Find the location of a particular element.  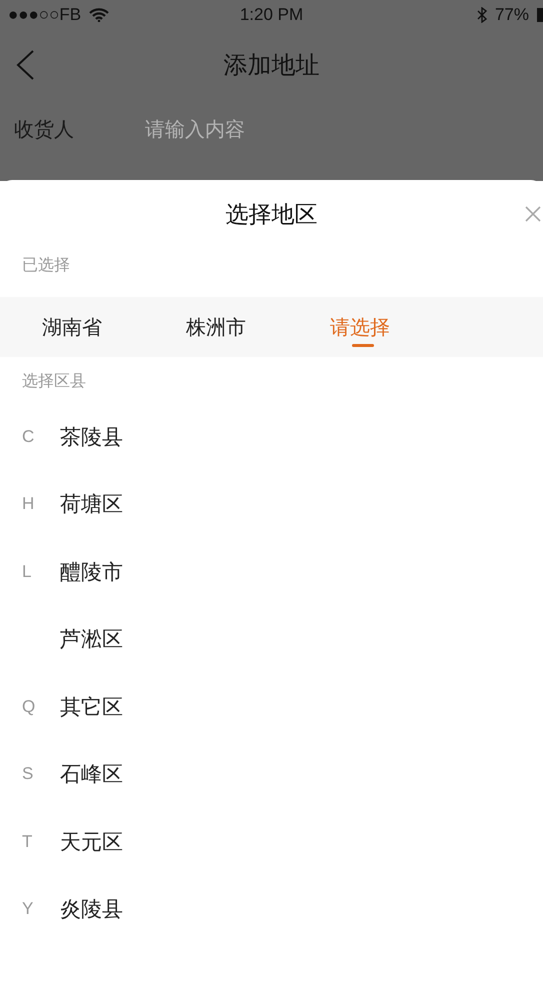

index-letter: Q is located at coordinates (28, 706).